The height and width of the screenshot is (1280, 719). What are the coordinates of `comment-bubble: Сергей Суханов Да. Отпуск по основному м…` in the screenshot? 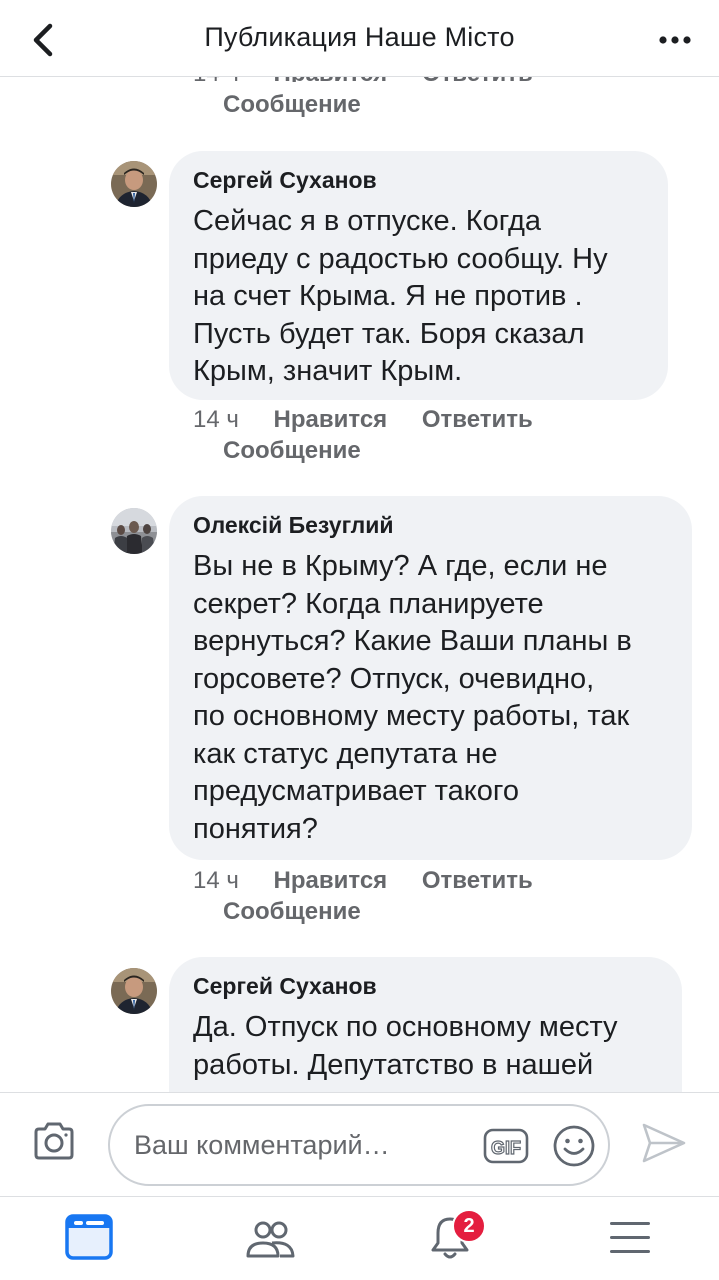 It's located at (425, 1024).